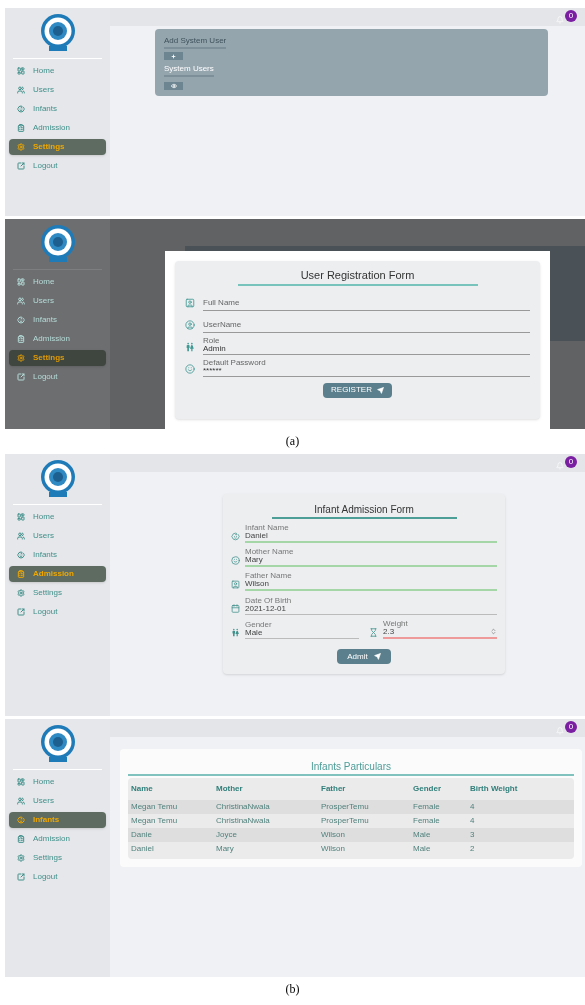 The width and height of the screenshot is (585, 1005). I want to click on table-cell-text: Joyce, so click(227, 835).